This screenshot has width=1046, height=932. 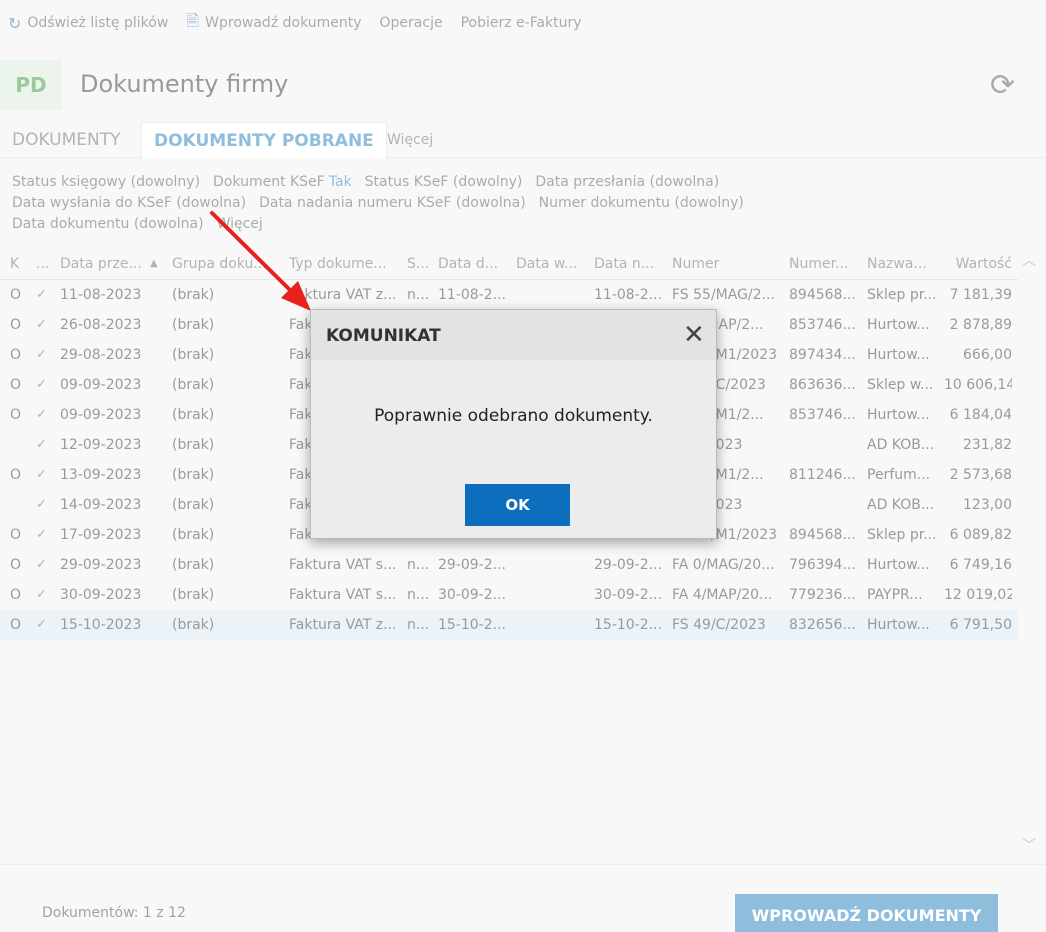 What do you see at coordinates (517, 505) in the screenshot?
I see `ok-button: OK` at bounding box center [517, 505].